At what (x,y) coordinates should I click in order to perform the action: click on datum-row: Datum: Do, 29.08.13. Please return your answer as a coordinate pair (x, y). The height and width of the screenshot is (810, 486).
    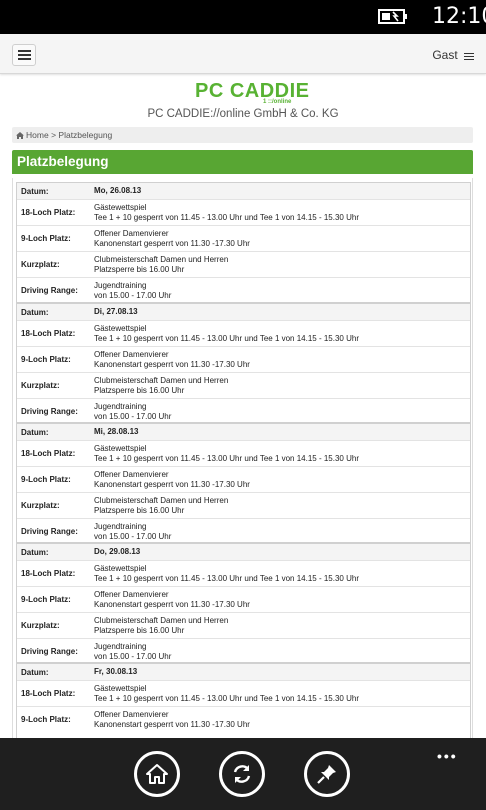
    Looking at the image, I should click on (243, 552).